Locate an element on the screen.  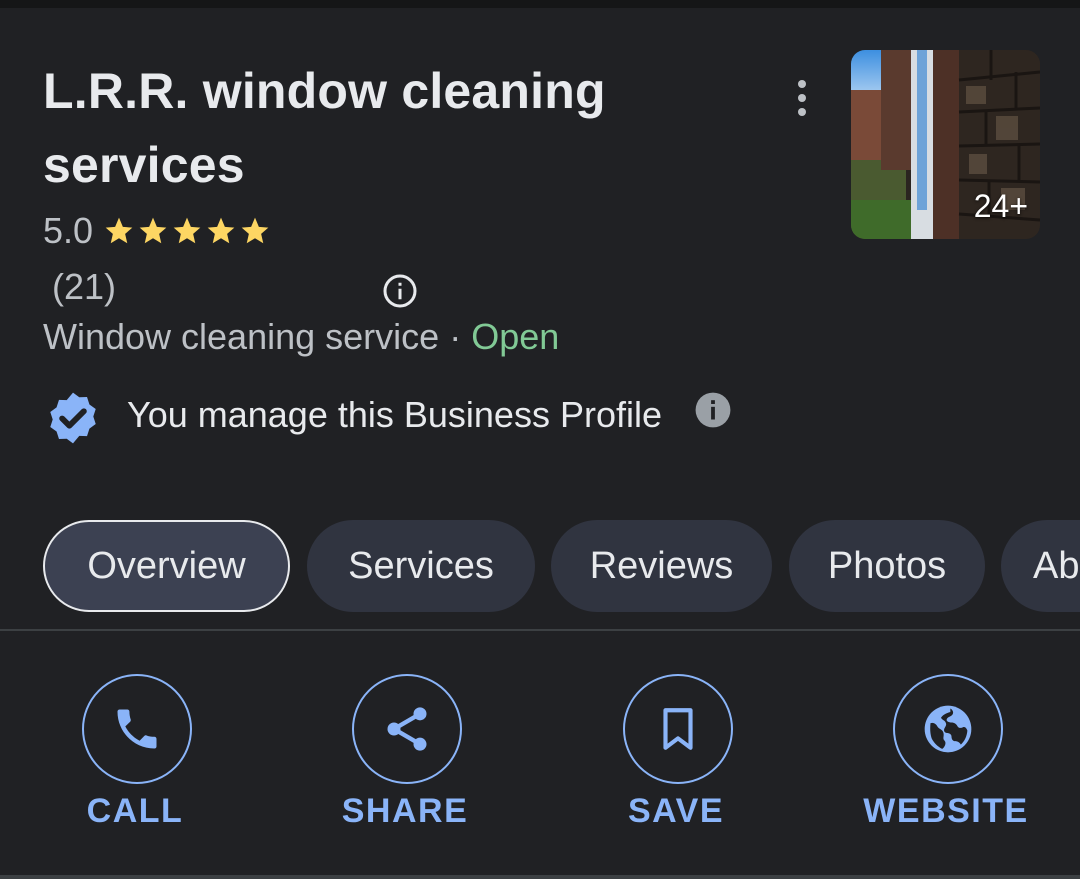
call-button: CALL is located at coordinates (137, 759).